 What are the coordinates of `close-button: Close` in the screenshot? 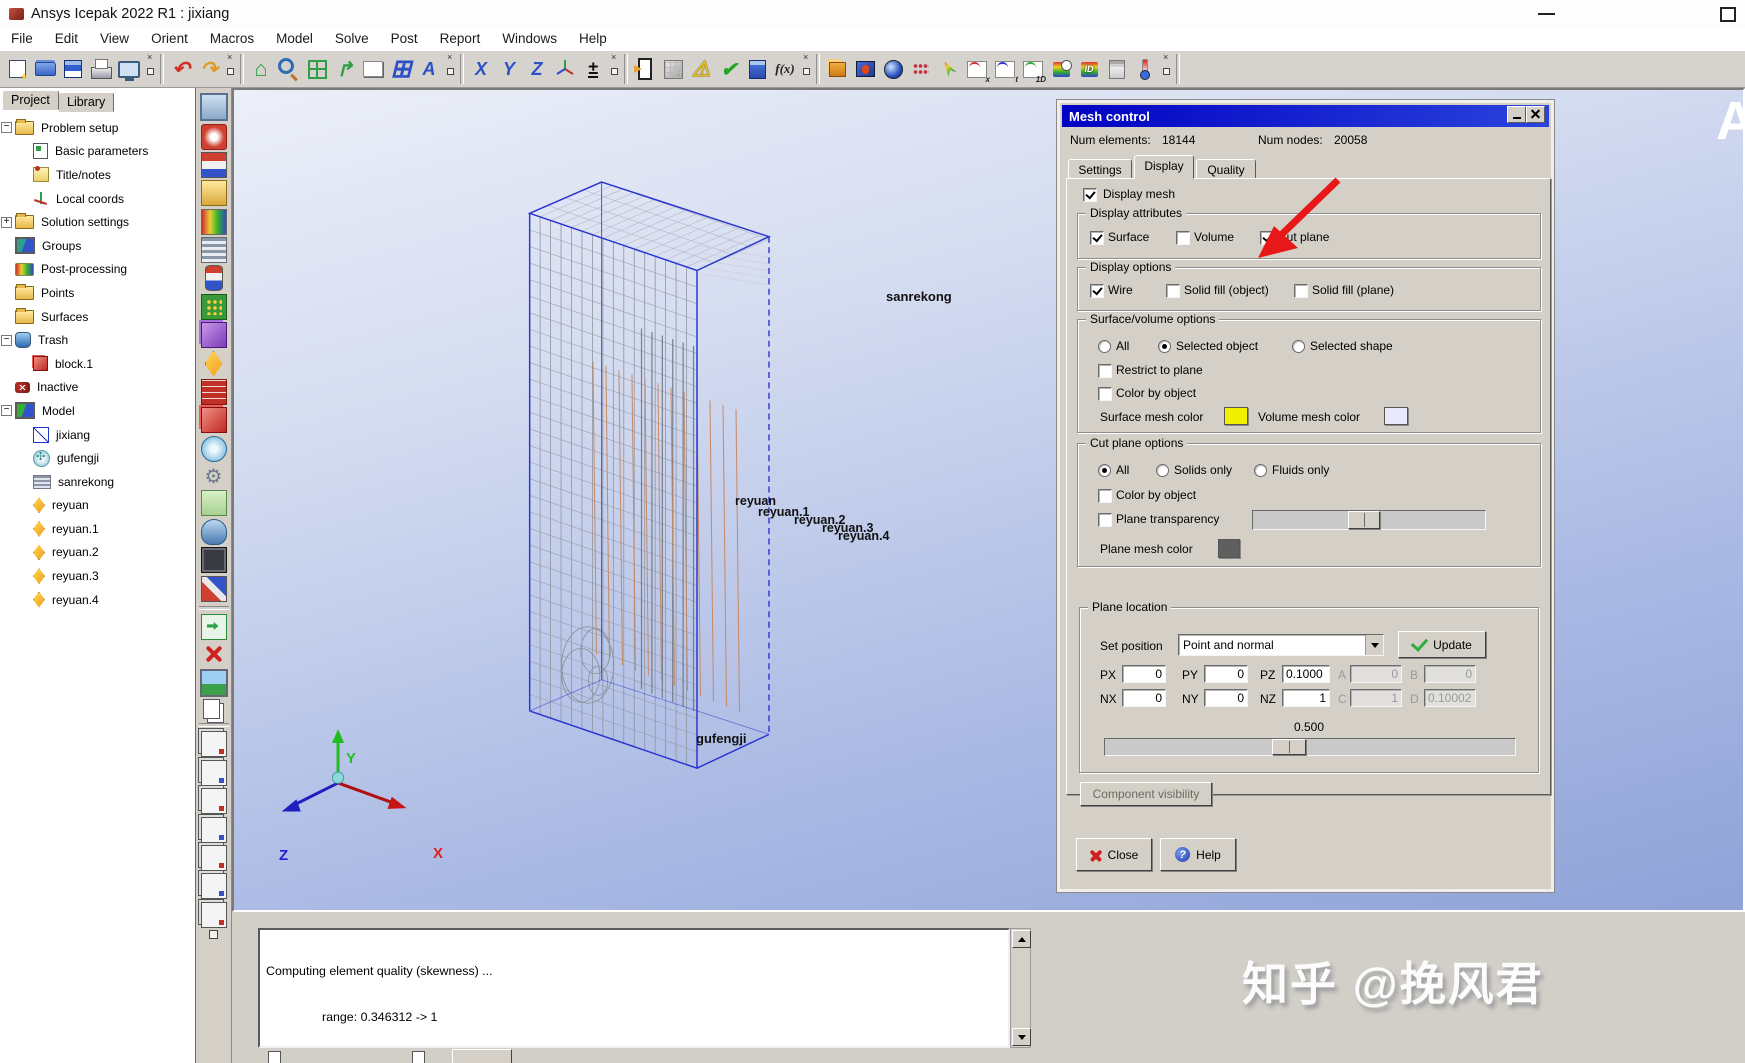 It's located at (1114, 854).